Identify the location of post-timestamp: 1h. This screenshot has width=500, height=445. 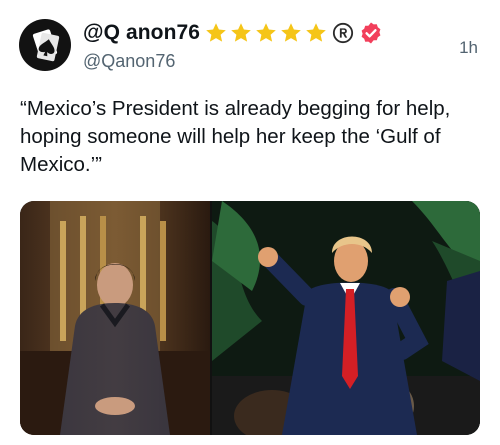
(468, 48).